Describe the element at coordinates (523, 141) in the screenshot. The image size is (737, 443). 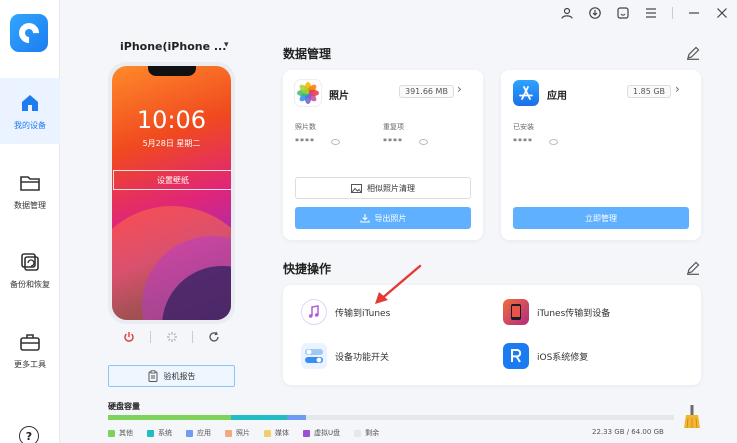
I see `installed-value: ****` at that location.